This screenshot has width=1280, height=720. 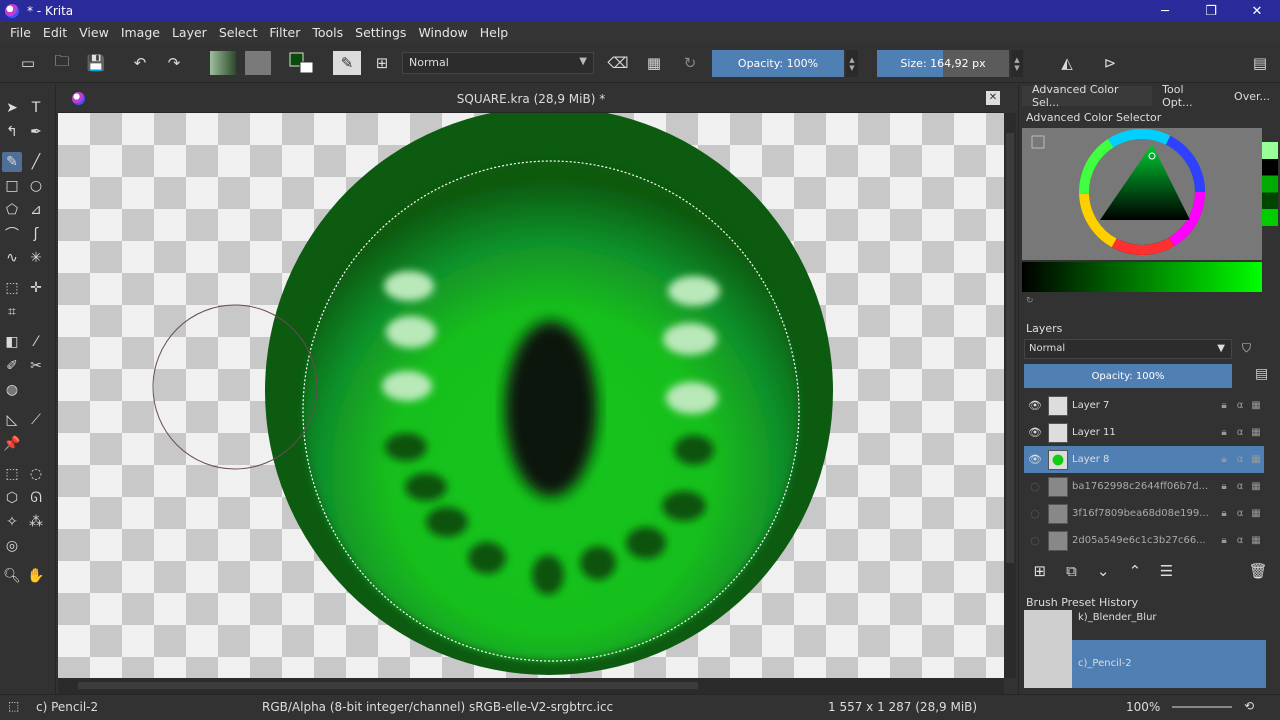 What do you see at coordinates (174, 63) in the screenshot?
I see `redo-icon: ↷` at bounding box center [174, 63].